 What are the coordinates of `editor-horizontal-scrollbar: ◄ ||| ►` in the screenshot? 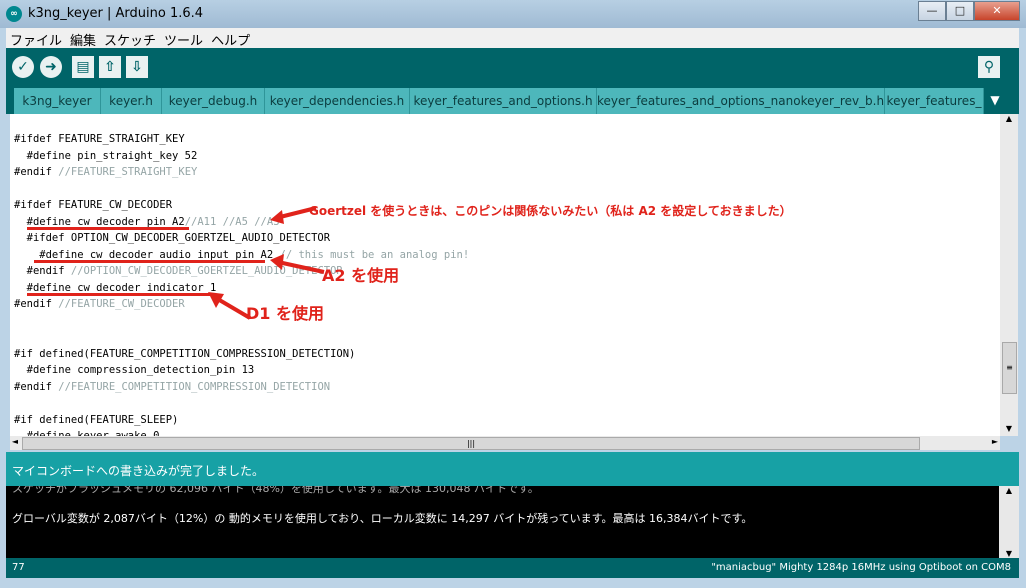 It's located at (505, 443).